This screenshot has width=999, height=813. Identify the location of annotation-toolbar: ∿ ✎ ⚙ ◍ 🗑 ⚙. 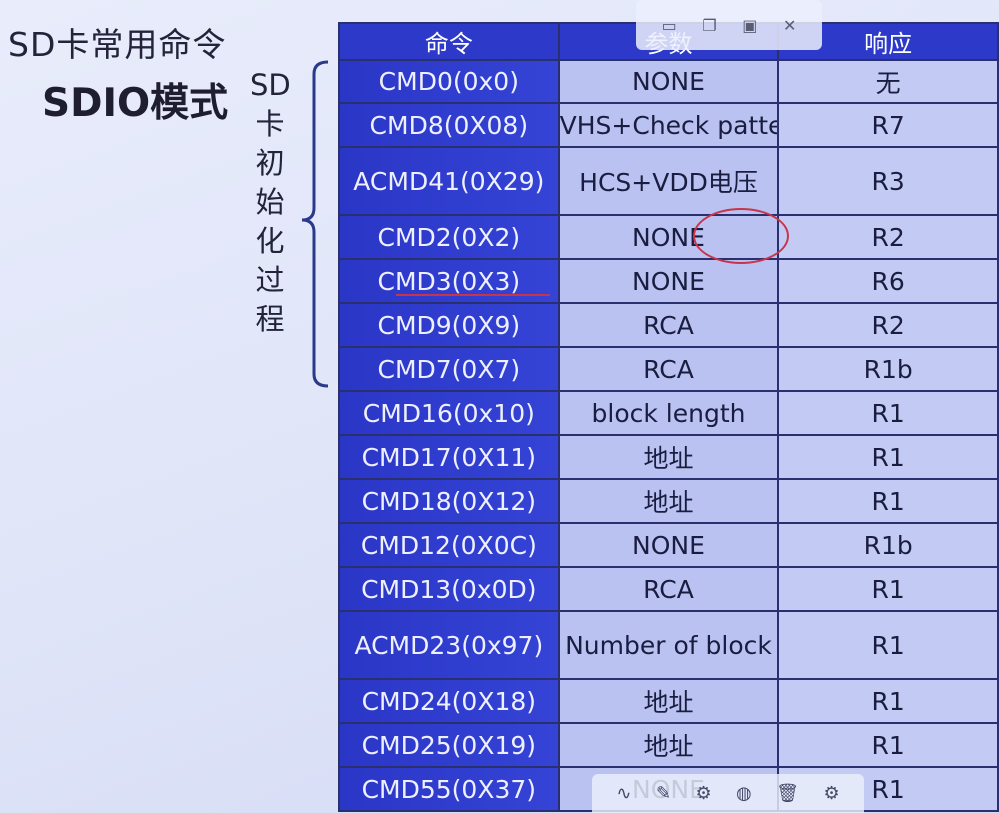
(728, 793).